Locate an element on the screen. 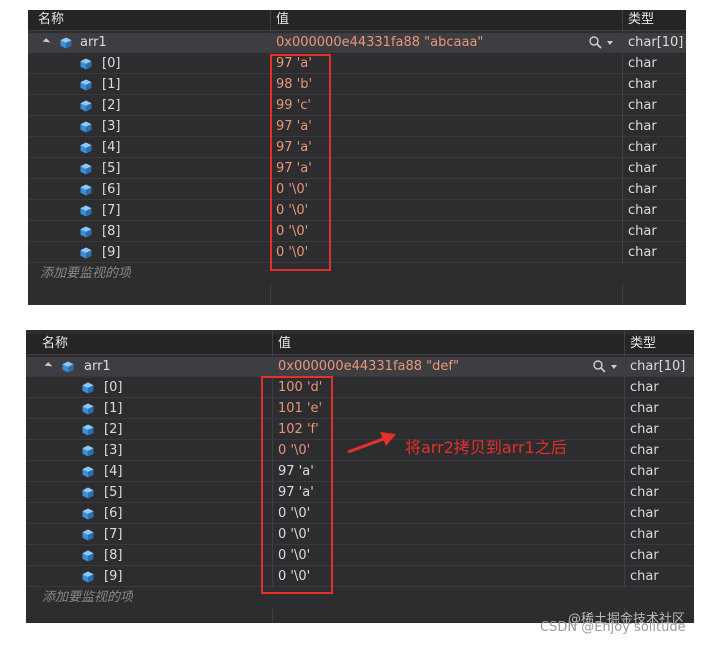 The height and width of the screenshot is (646, 726). watch-value: 0x000000e44331fa88 "def" is located at coordinates (368, 367).